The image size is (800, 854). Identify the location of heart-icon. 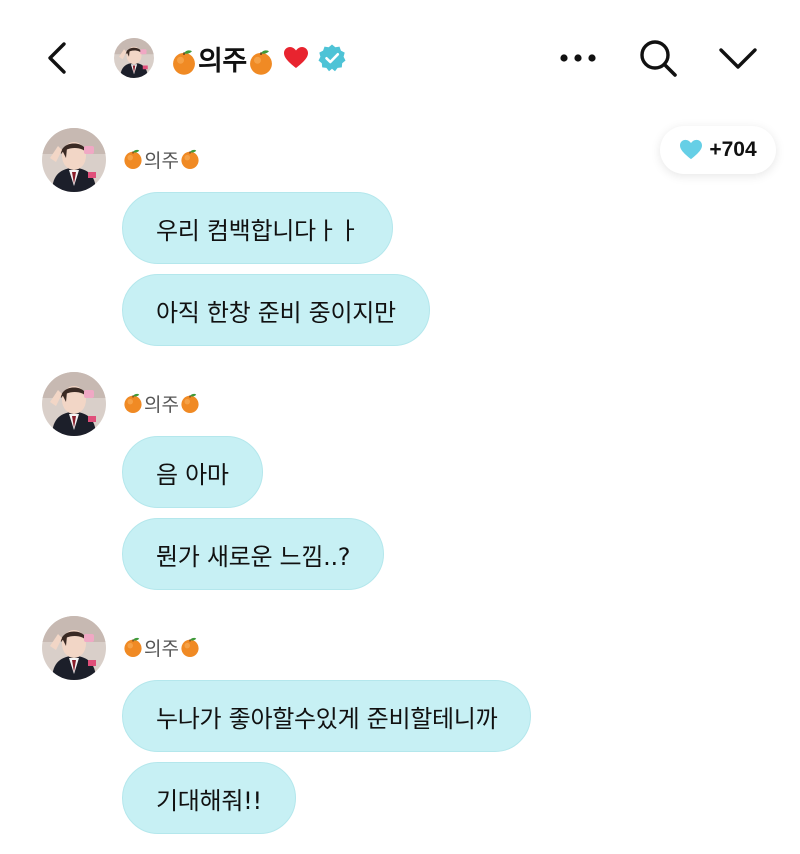
(296, 58).